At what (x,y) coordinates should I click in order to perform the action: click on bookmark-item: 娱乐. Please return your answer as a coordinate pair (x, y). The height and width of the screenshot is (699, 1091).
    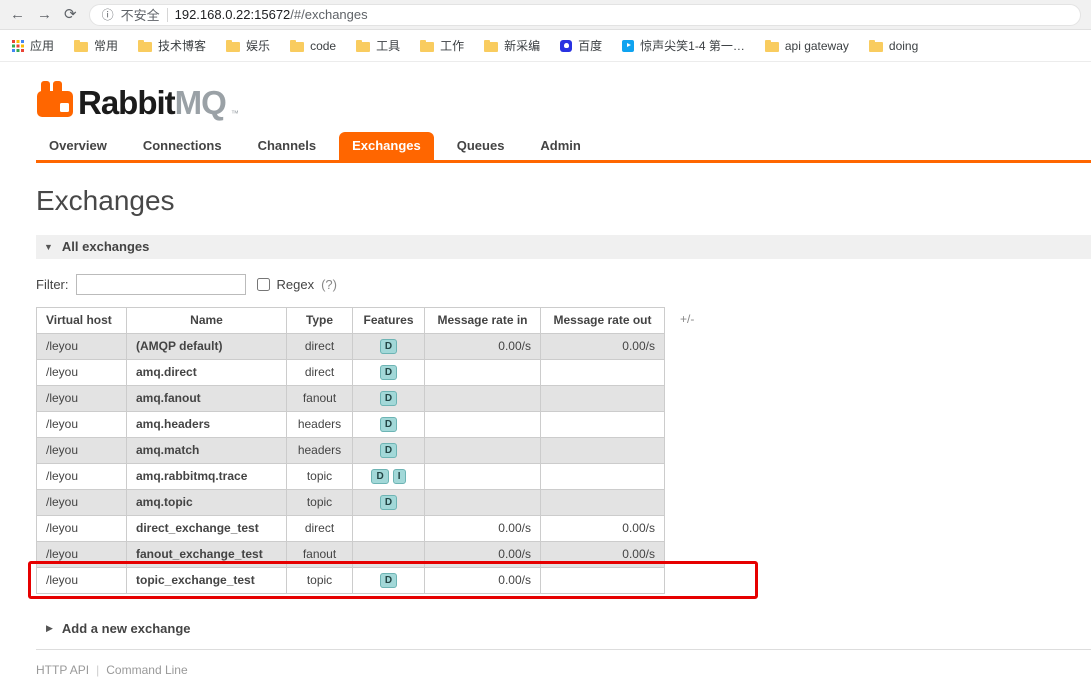
    Looking at the image, I should click on (248, 45).